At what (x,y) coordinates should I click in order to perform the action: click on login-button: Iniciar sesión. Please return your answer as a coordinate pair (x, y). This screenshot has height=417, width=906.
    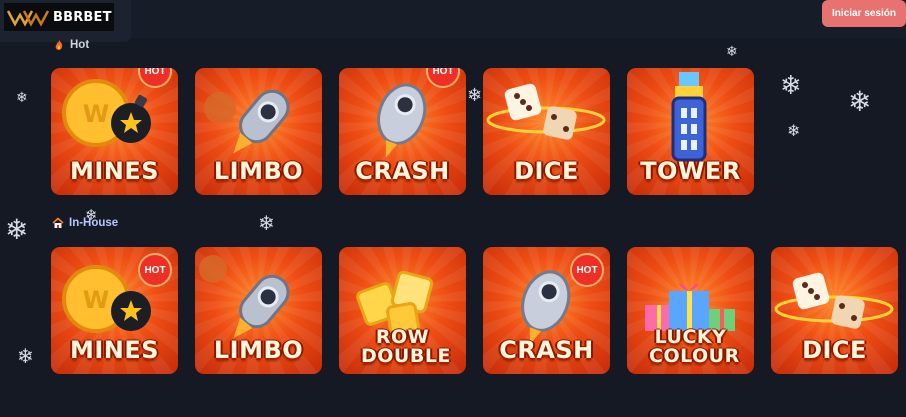
    Looking at the image, I should click on (864, 13).